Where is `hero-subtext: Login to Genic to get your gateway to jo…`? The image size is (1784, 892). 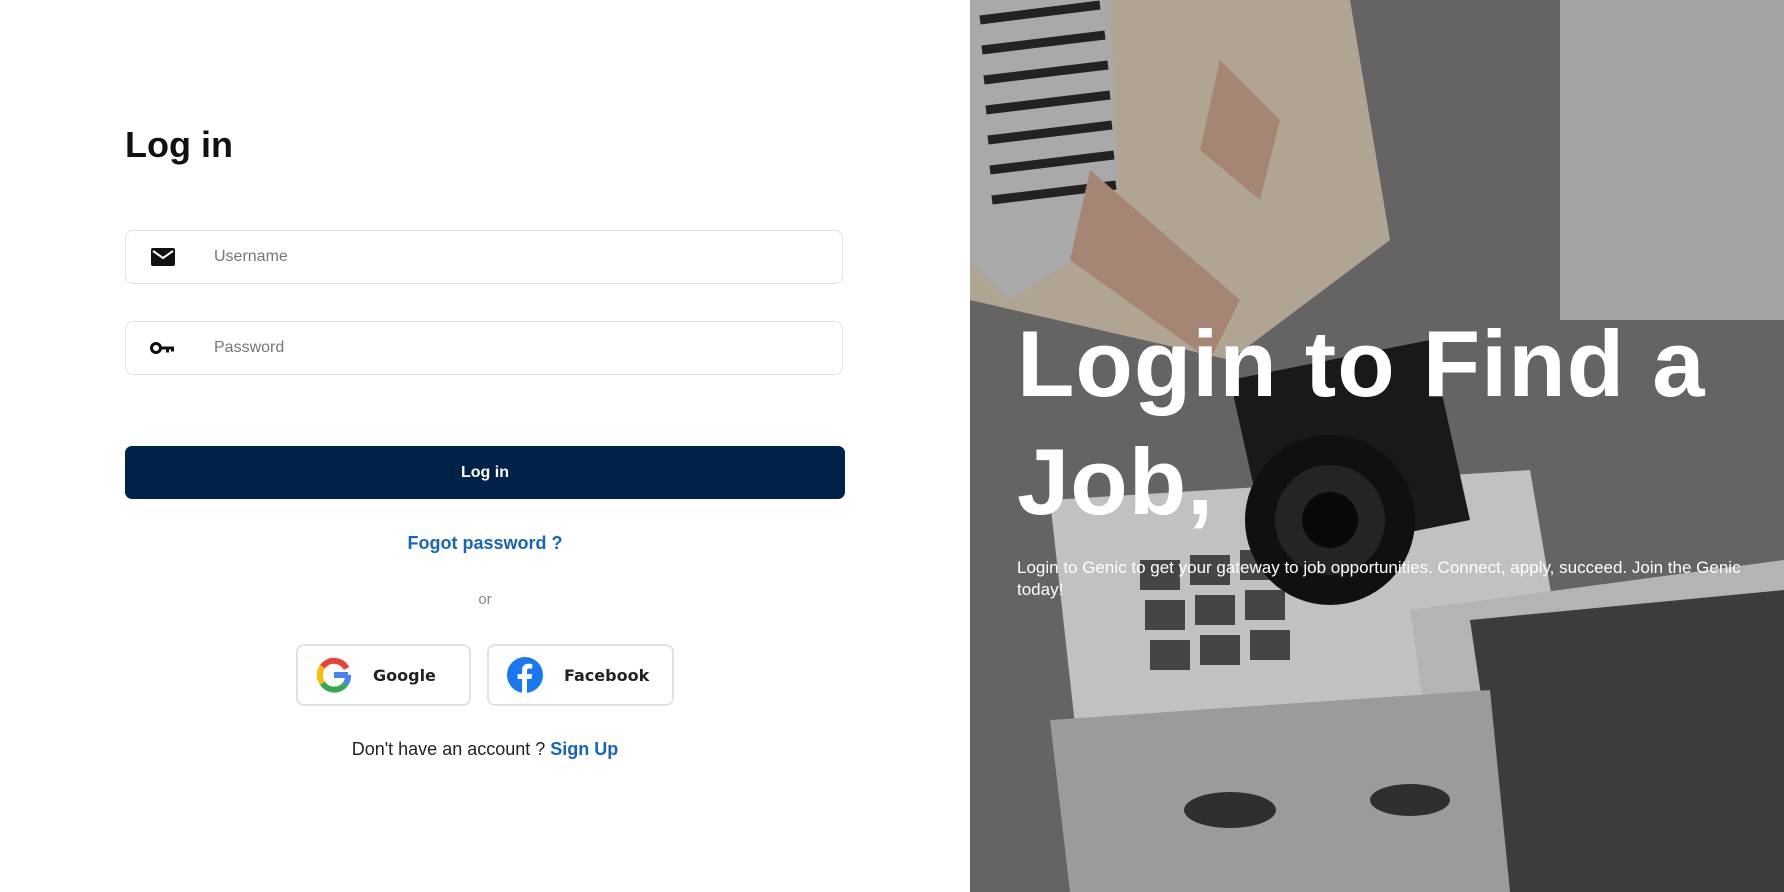
hero-subtext: Login to Genic to get your gateway to jo… is located at coordinates (1379, 578).